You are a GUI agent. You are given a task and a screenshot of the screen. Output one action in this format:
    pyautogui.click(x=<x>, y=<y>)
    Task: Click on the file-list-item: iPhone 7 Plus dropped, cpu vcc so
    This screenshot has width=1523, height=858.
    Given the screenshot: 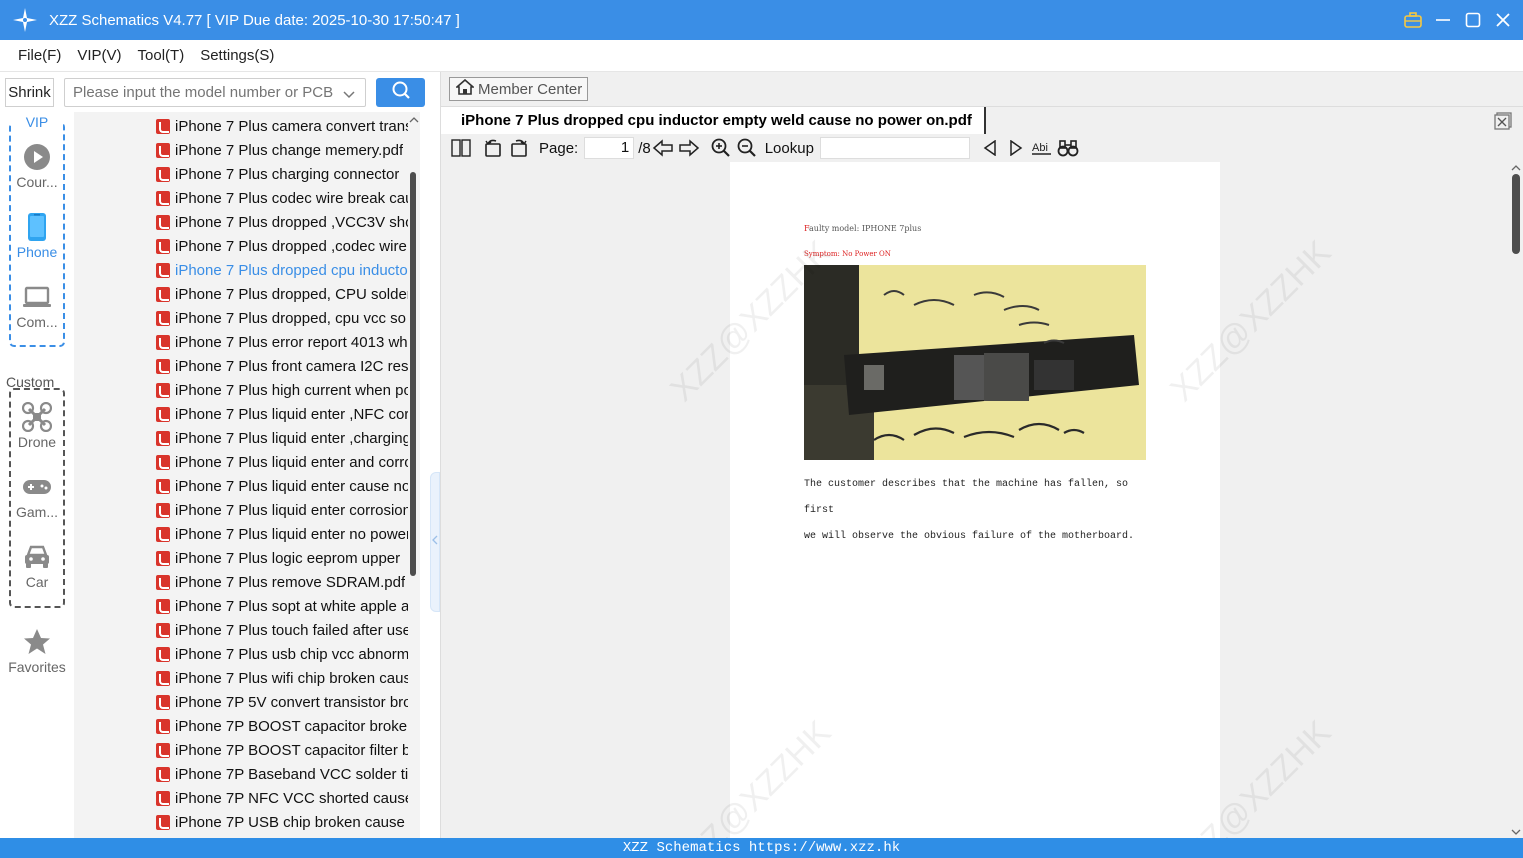 What is the action you would take?
    pyautogui.click(x=241, y=318)
    